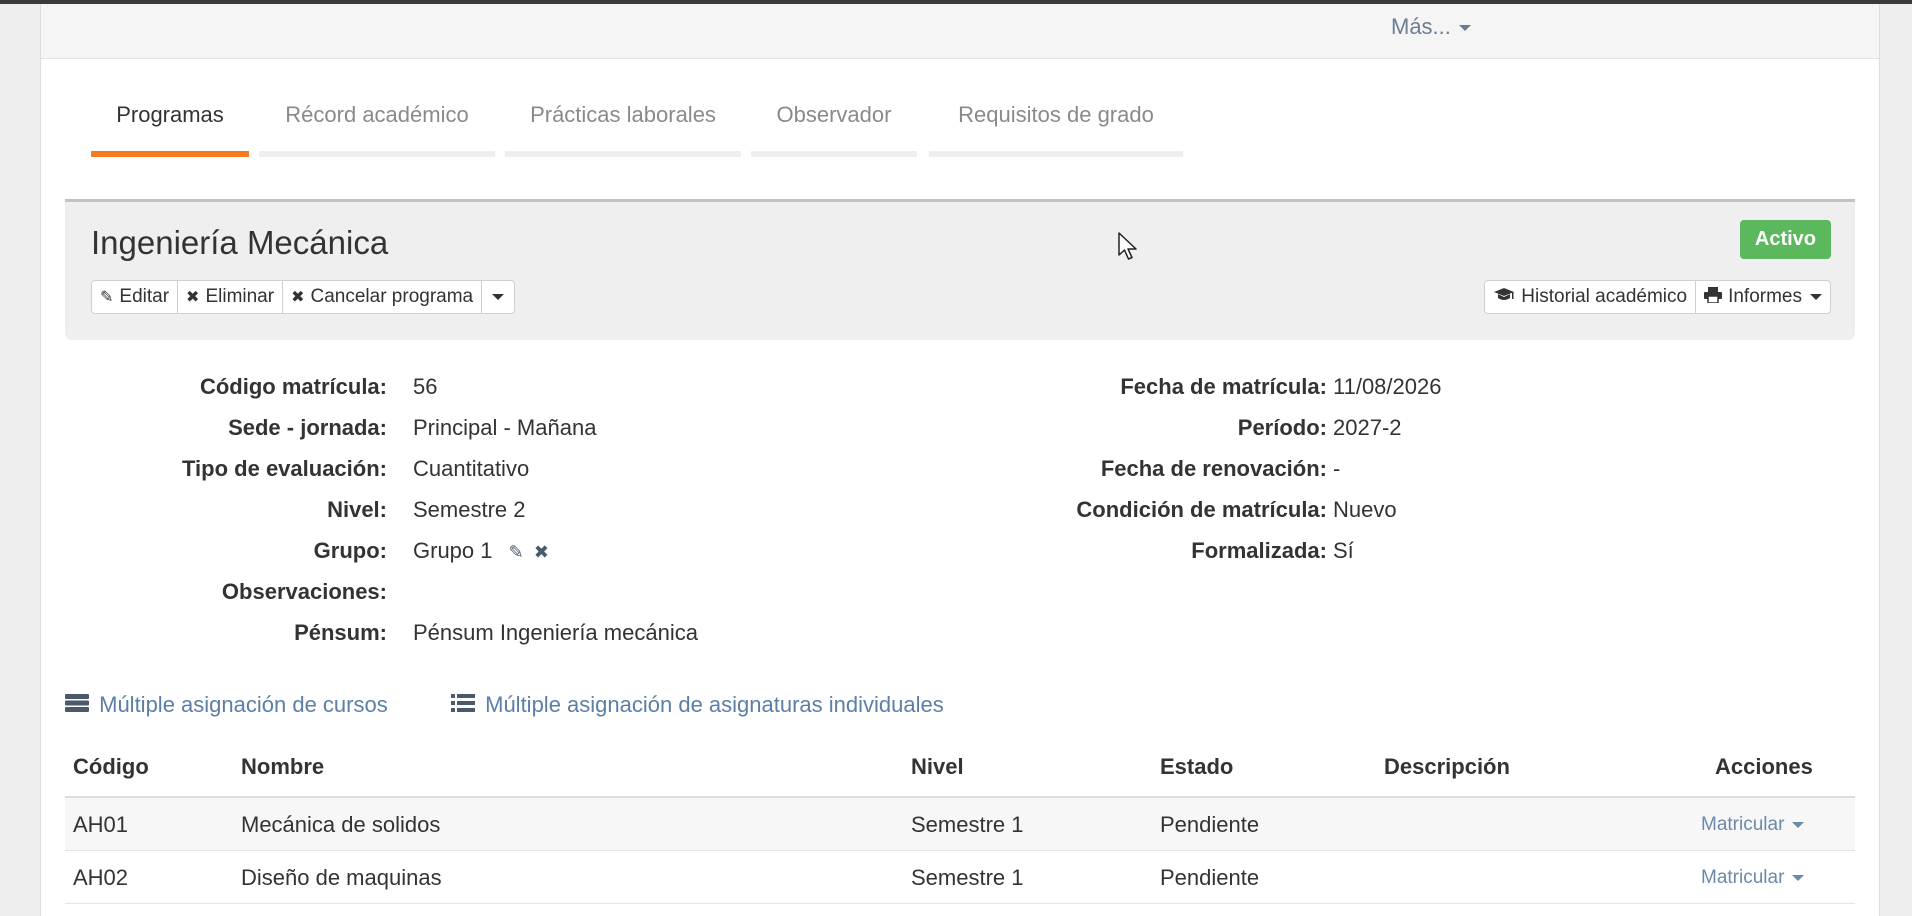 The height and width of the screenshot is (916, 1912). I want to click on cell-name: Mecánica de solidos, so click(341, 824).